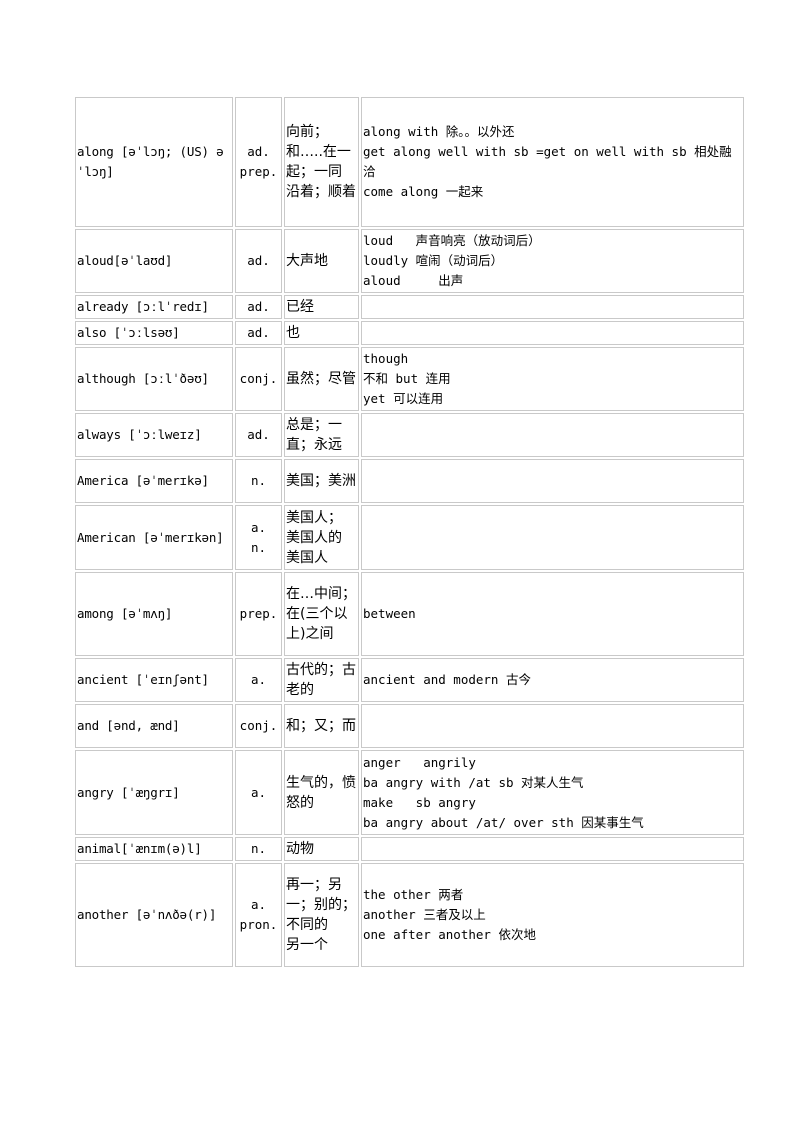 The width and height of the screenshot is (794, 1123). What do you see at coordinates (154, 614) in the screenshot?
I see `word-cell: among [əˈmʌŋ]` at bounding box center [154, 614].